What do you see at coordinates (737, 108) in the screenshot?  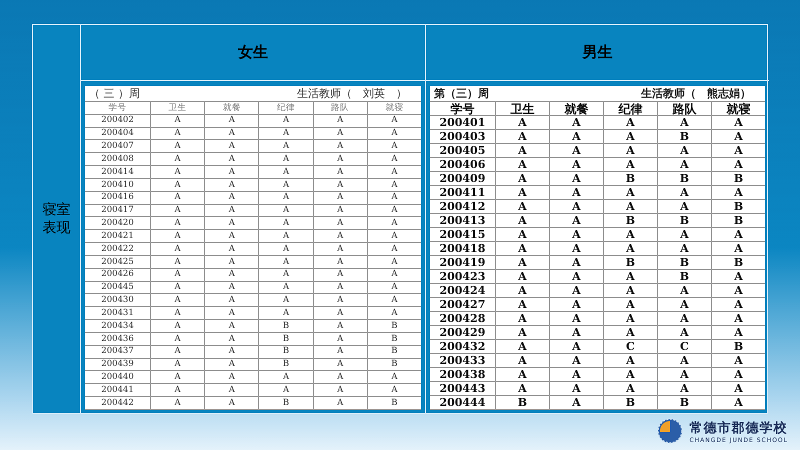 I see `column-header: 就寝` at bounding box center [737, 108].